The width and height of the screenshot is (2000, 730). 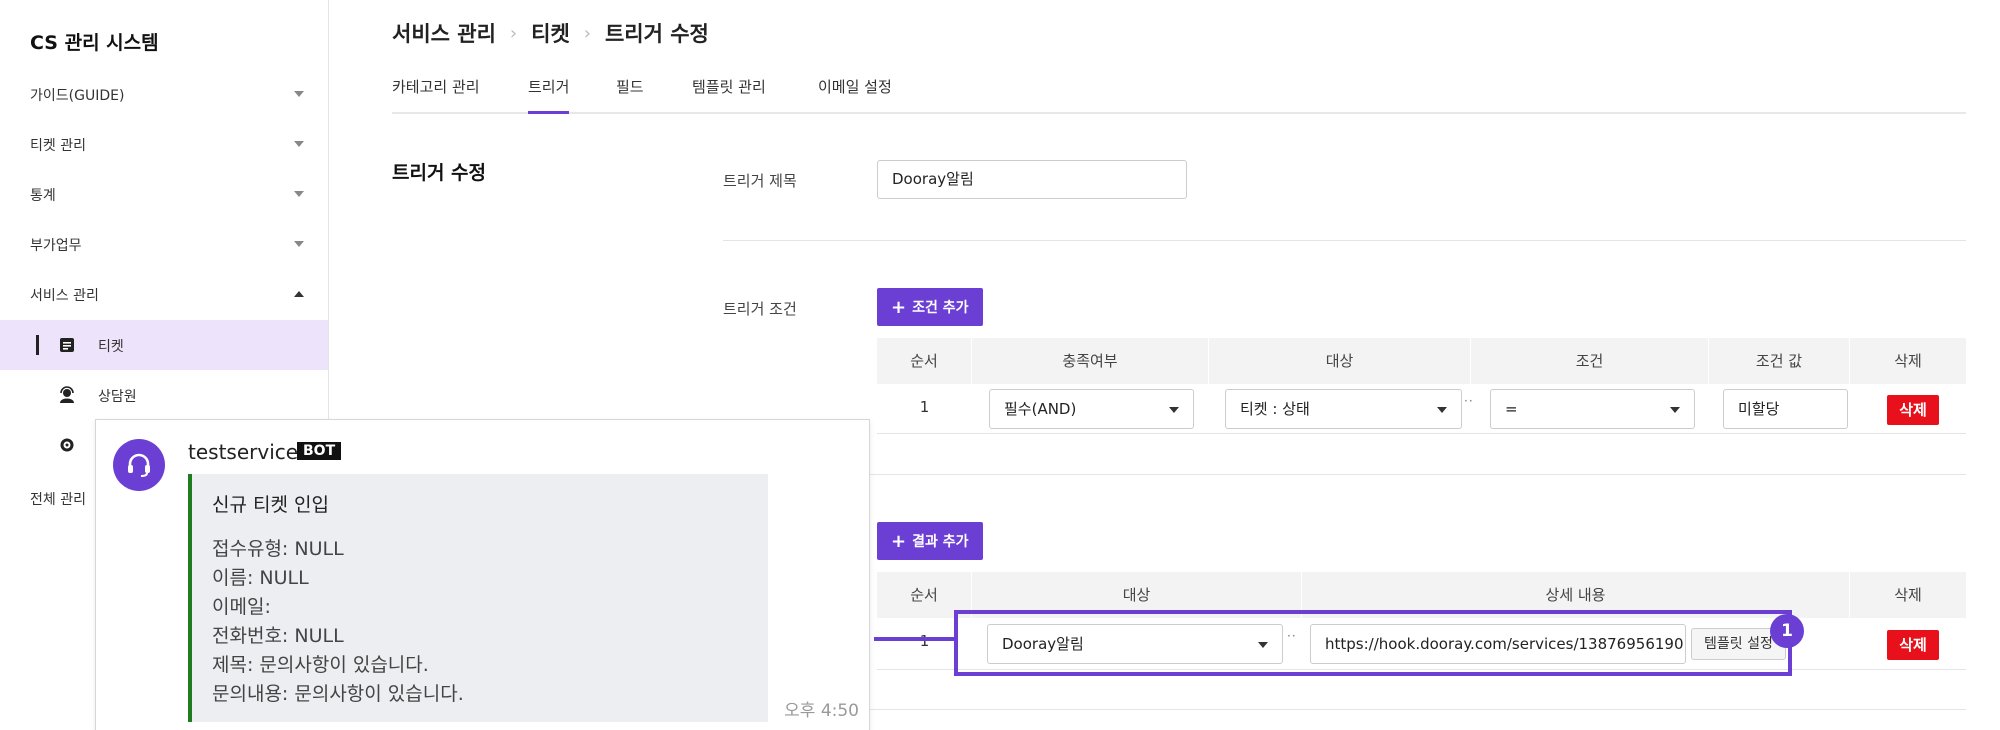 I want to click on menu-item-label: 전체 관리, so click(x=58, y=500).